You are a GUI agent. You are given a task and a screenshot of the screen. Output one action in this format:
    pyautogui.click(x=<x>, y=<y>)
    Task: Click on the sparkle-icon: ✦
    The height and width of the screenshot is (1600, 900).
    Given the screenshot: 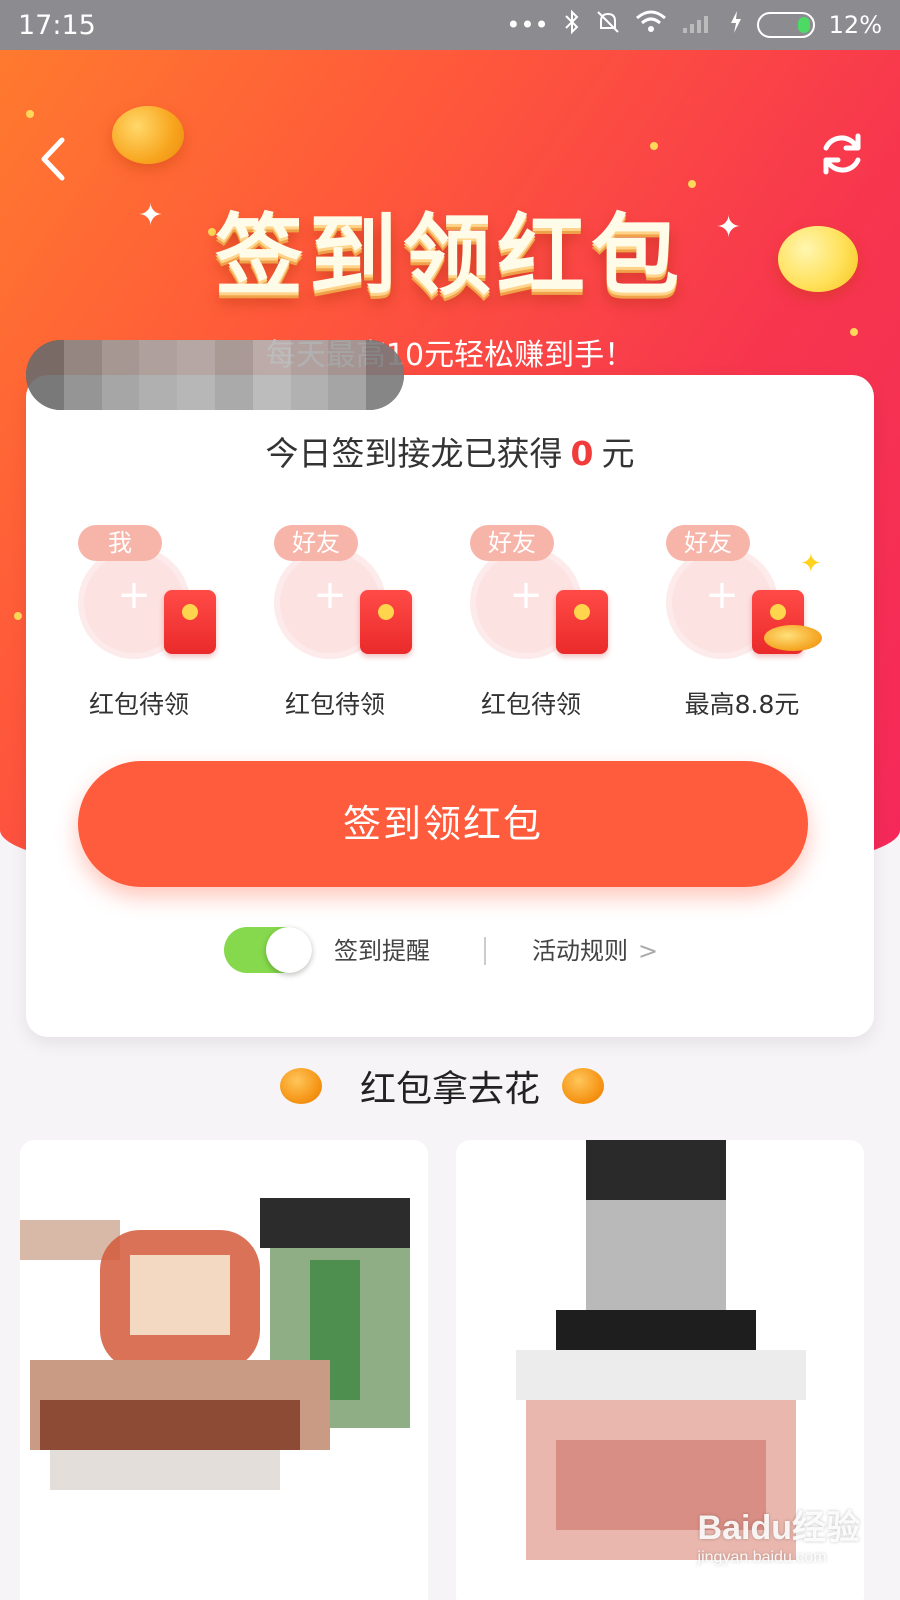 What is the action you would take?
    pyautogui.click(x=811, y=564)
    